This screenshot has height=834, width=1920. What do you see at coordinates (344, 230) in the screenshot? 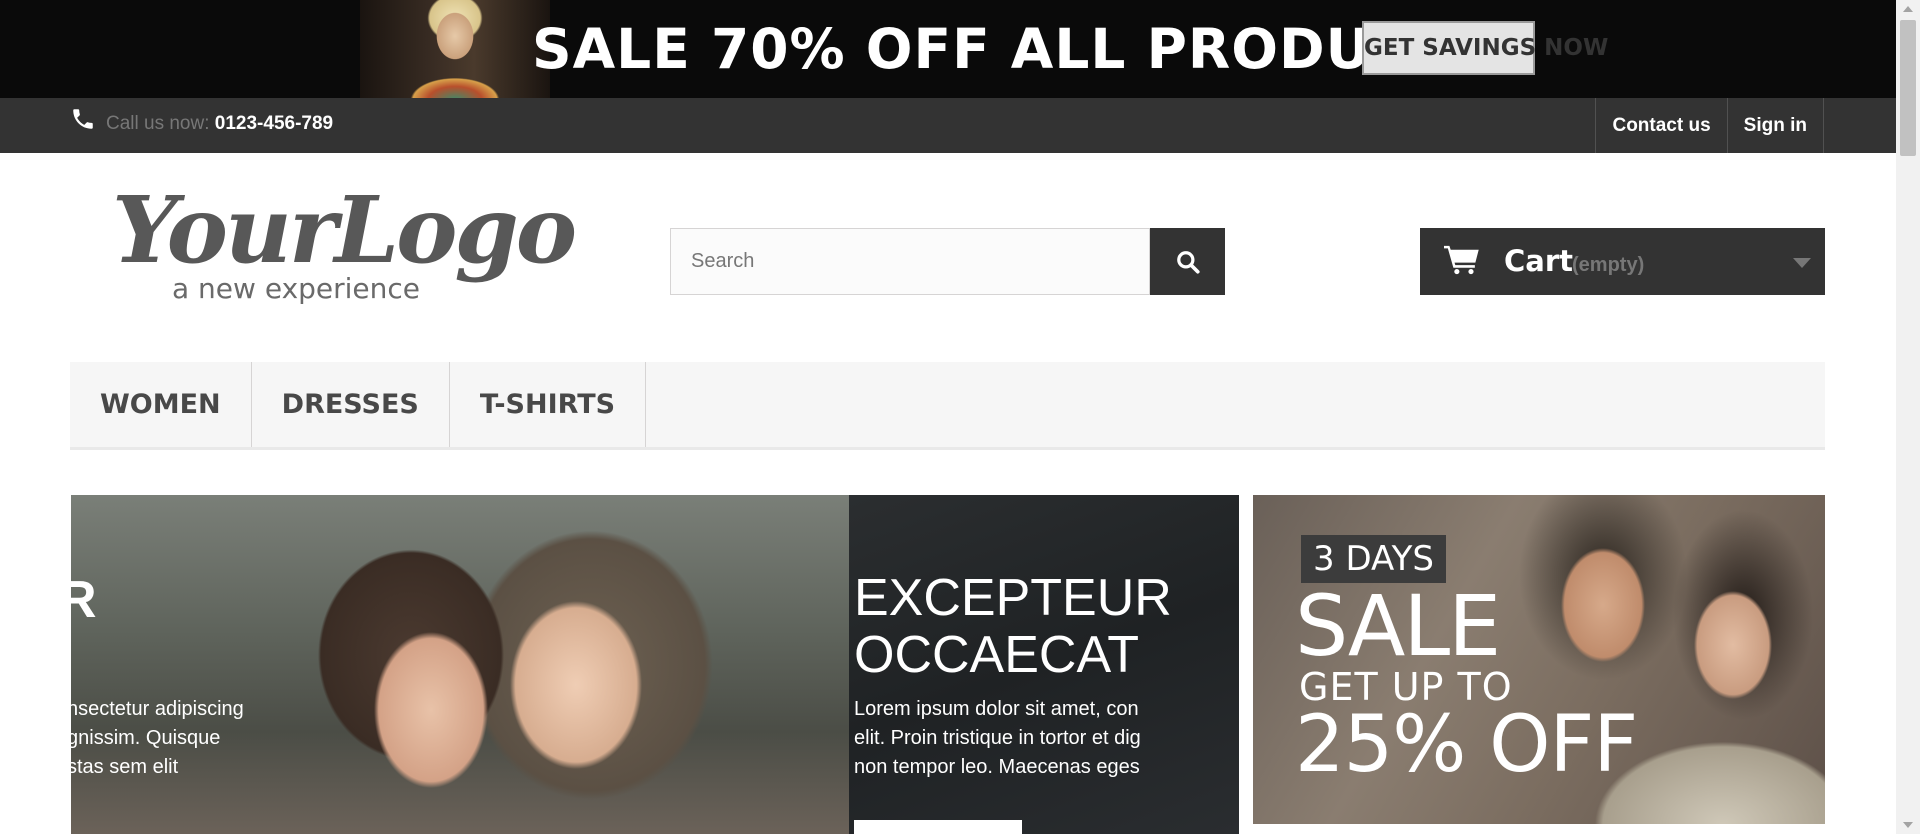
I see `logo-wordmark: YourLogo` at bounding box center [344, 230].